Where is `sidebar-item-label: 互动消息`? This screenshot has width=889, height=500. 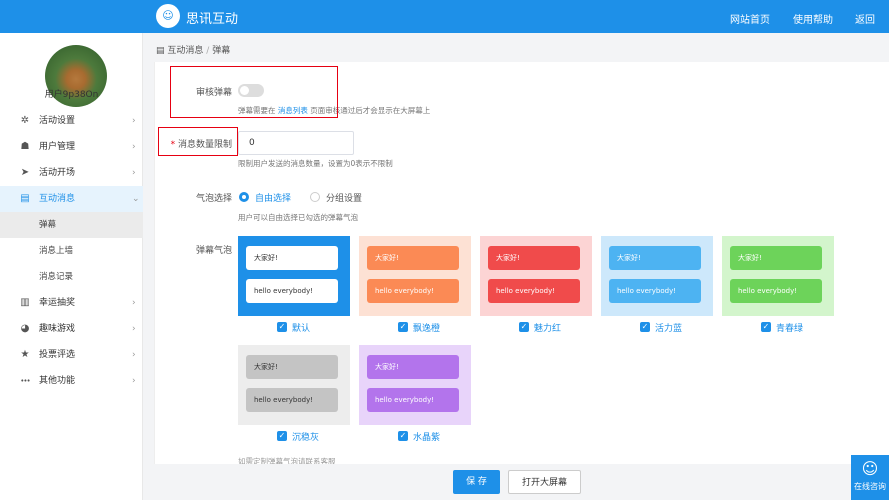
sidebar-item-label: 互动消息 is located at coordinates (57, 199).